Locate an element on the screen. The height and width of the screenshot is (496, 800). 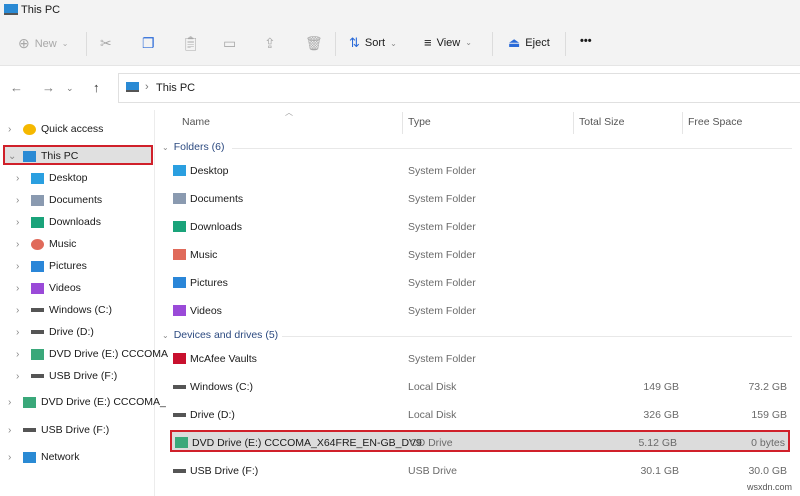
sidebar-item-quick-access: › Quick access is located at coordinates (55, 129).